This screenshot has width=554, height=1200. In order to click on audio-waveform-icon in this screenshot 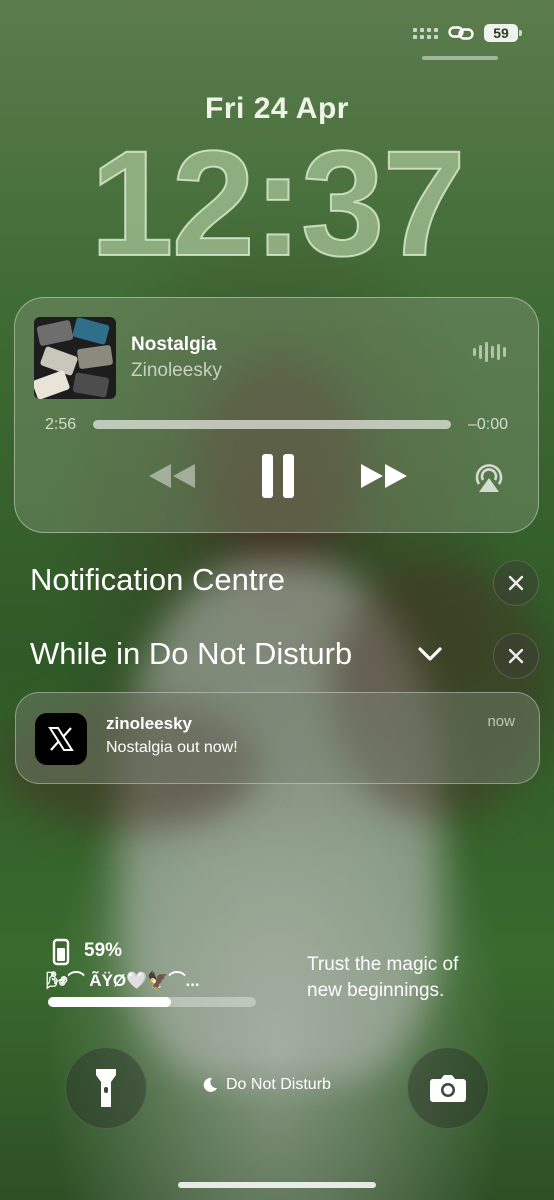, I will do `click(489, 352)`.